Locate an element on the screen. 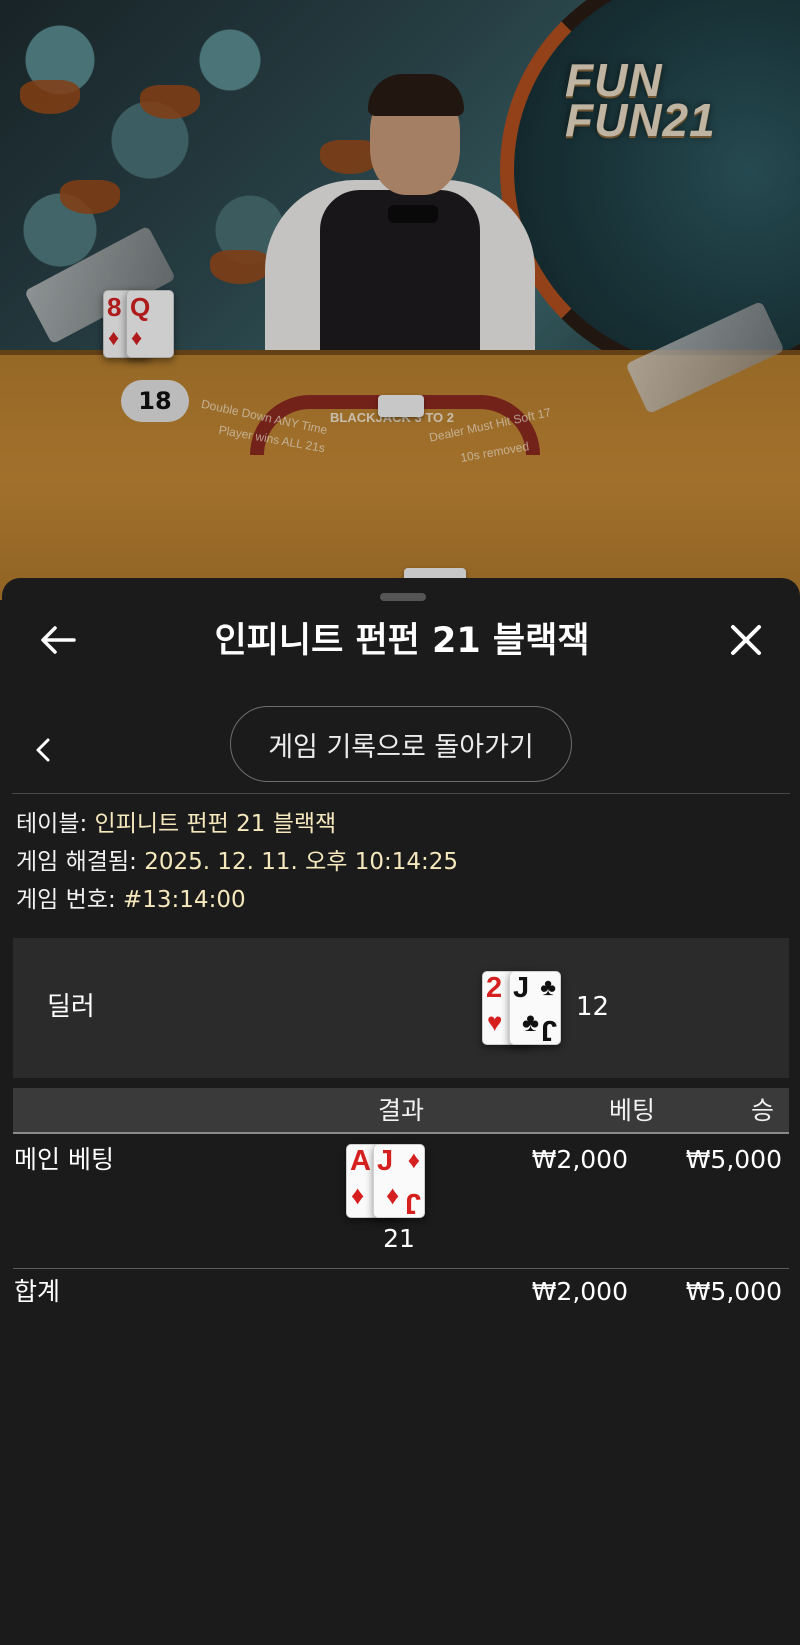 This screenshot has width=800, height=1645. sheet-title: 인피니트 펀펀 21 블랙잭 is located at coordinates (402, 641).